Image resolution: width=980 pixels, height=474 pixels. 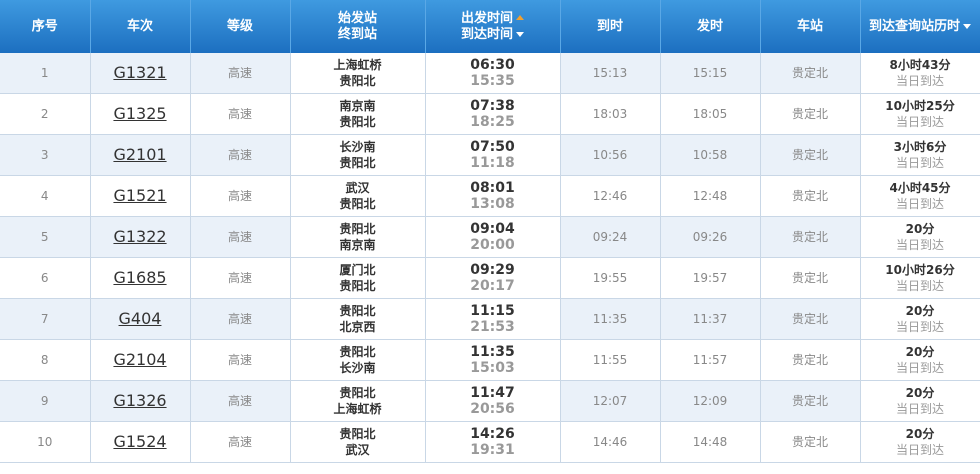 I want to click on header-seq: 序号, so click(x=45, y=26).